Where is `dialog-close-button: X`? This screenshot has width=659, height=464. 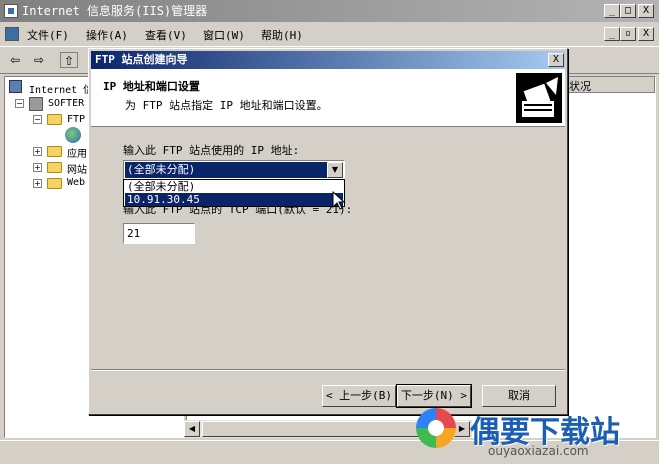 dialog-close-button: X is located at coordinates (556, 60).